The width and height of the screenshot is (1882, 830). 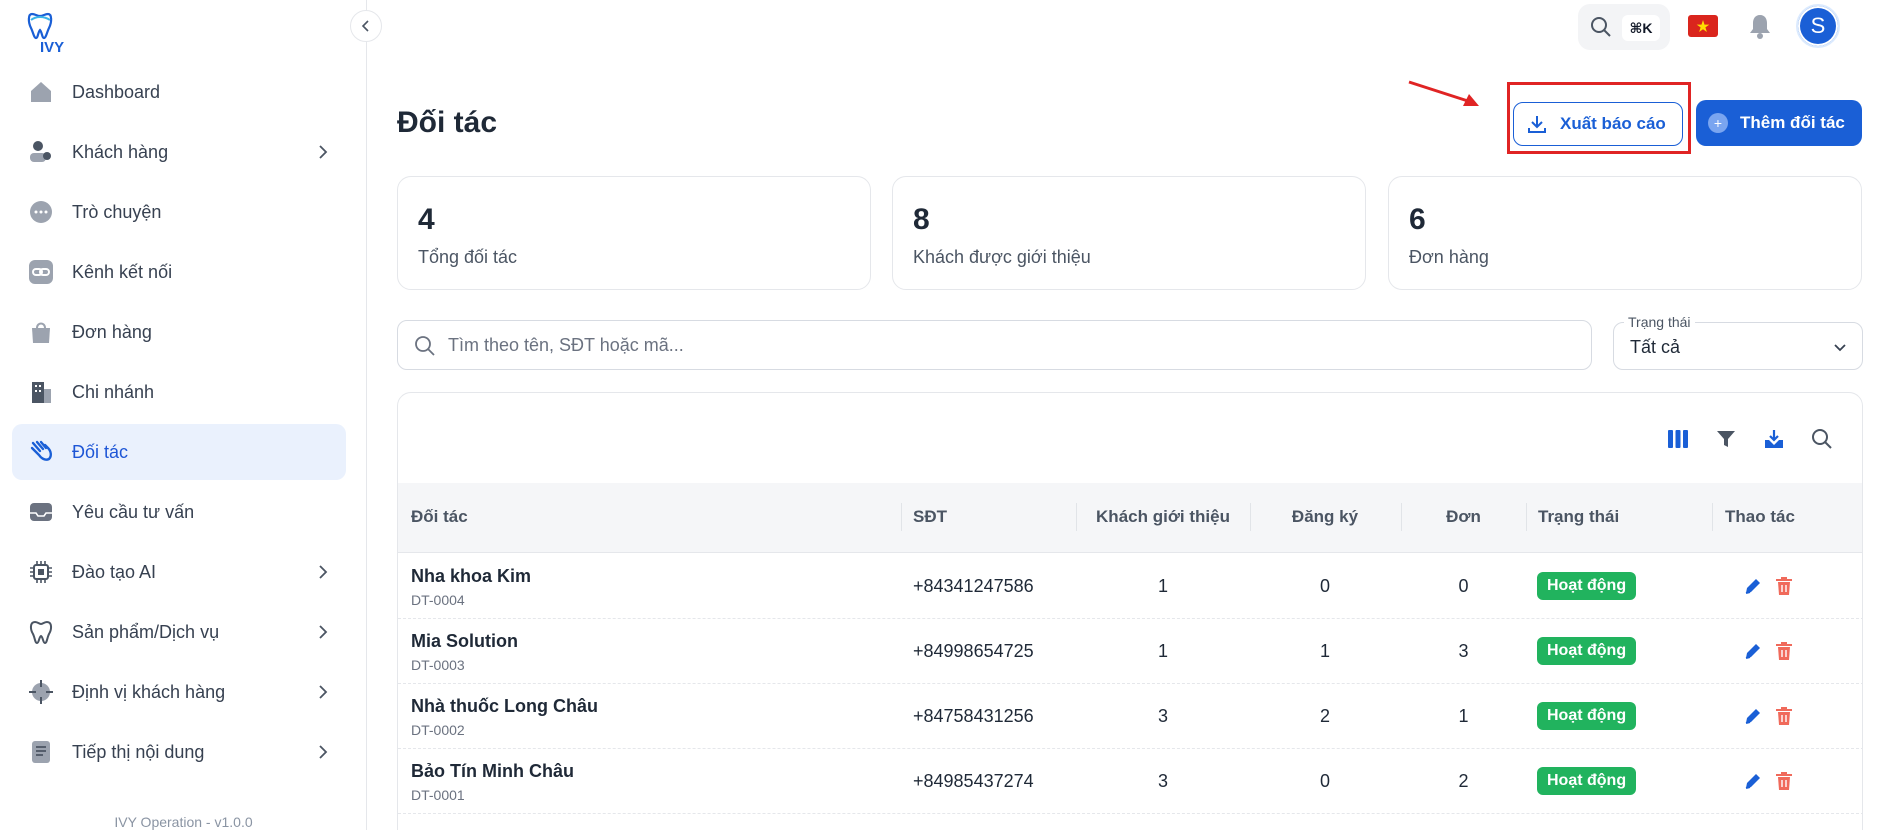 What do you see at coordinates (1726, 439) in the screenshot?
I see `filter-icon` at bounding box center [1726, 439].